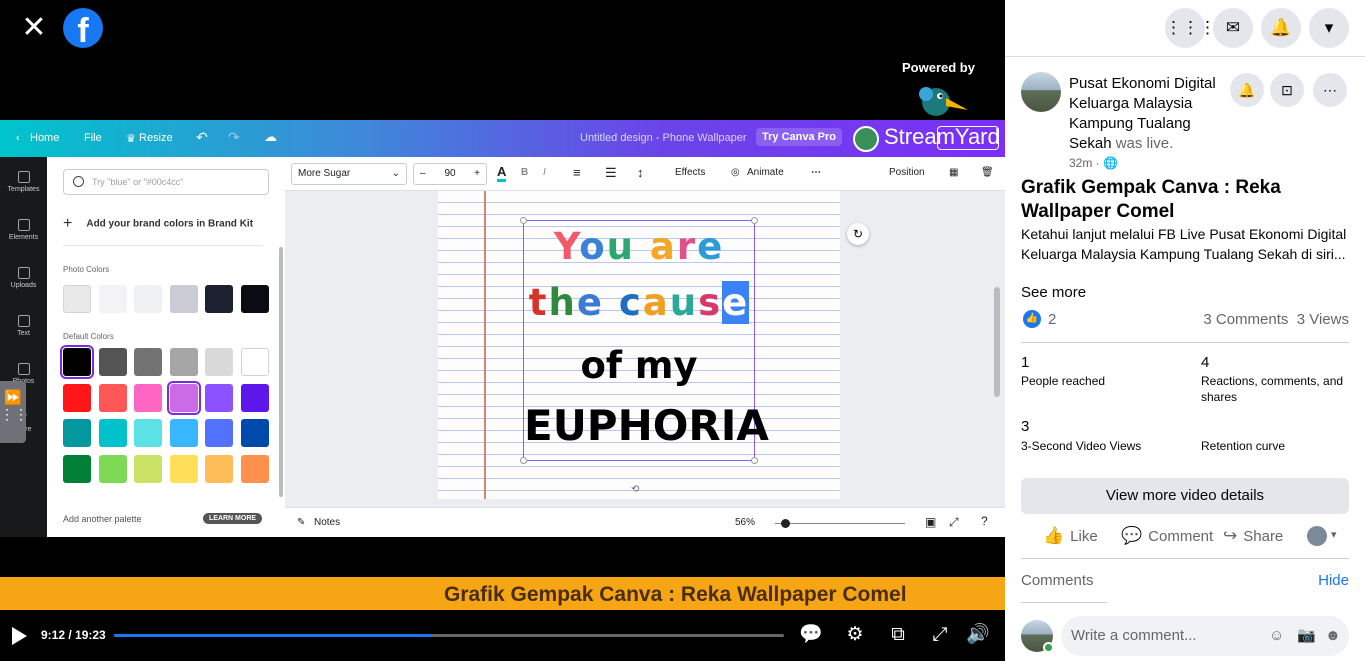 The image size is (1365, 661). Describe the element at coordinates (93, 138) in the screenshot. I see `canva-file-menu: File` at that location.